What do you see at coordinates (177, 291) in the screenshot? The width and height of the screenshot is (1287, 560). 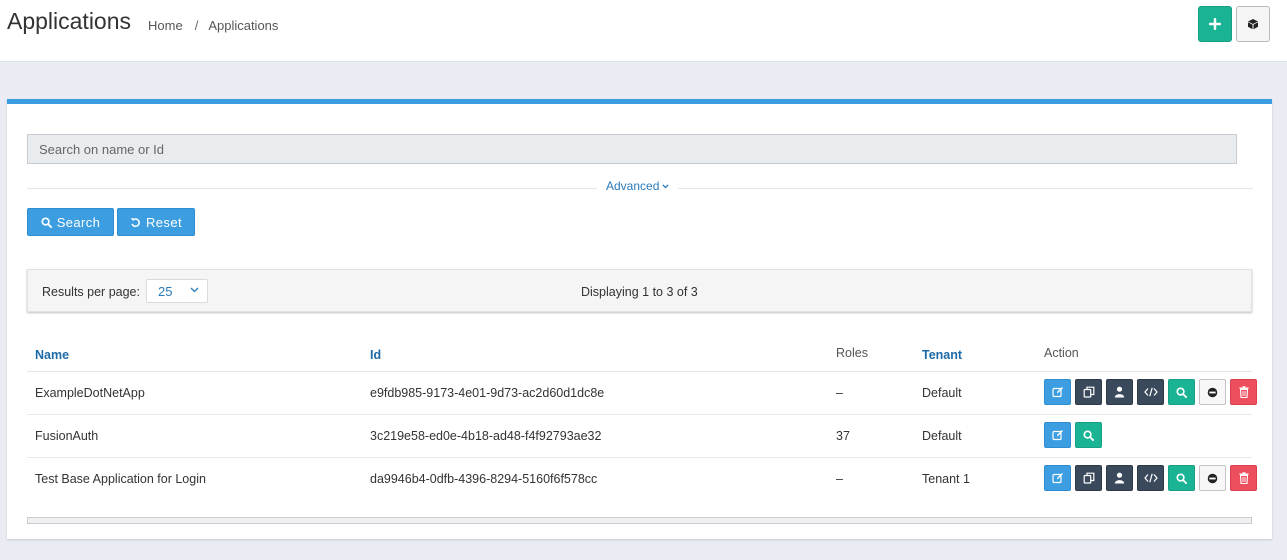 I see `results-per-page-select: 25` at bounding box center [177, 291].